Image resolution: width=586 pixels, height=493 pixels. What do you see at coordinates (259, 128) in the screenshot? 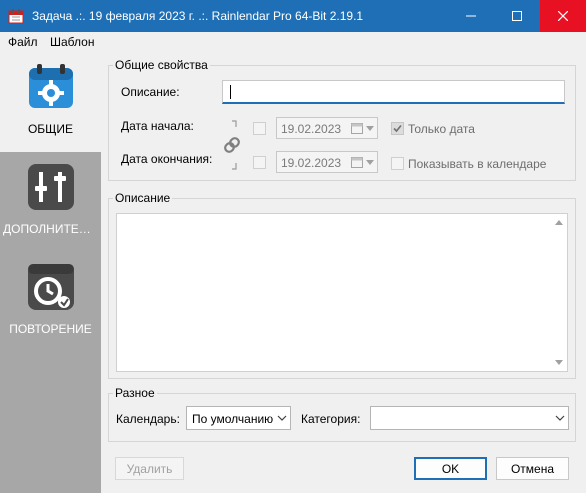
I see `start-date-checkbox` at bounding box center [259, 128].